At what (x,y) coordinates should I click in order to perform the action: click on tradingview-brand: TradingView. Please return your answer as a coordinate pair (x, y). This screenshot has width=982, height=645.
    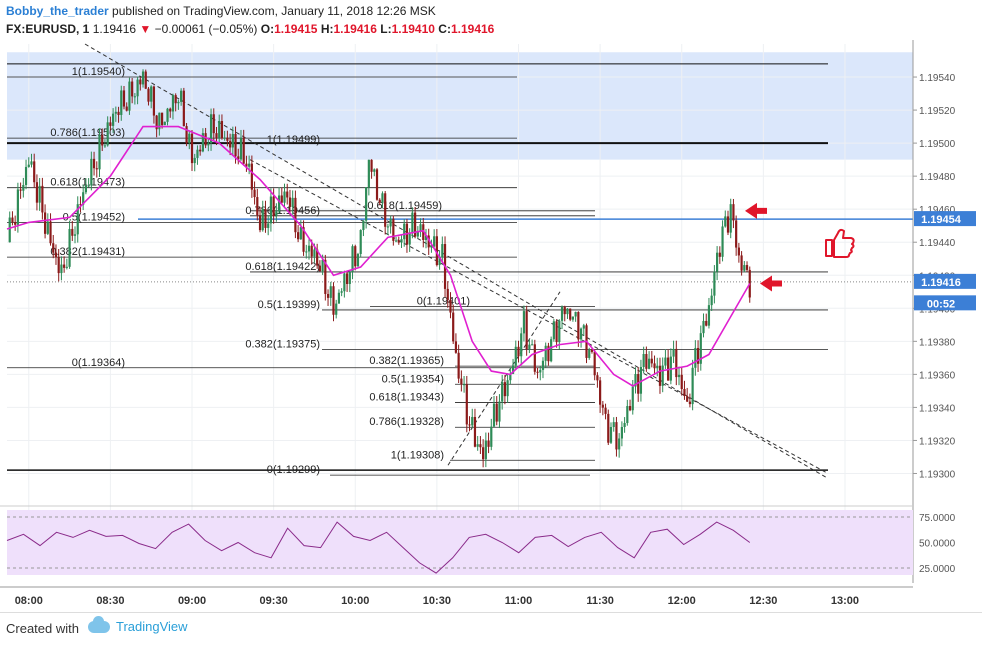
    Looking at the image, I should click on (152, 626).